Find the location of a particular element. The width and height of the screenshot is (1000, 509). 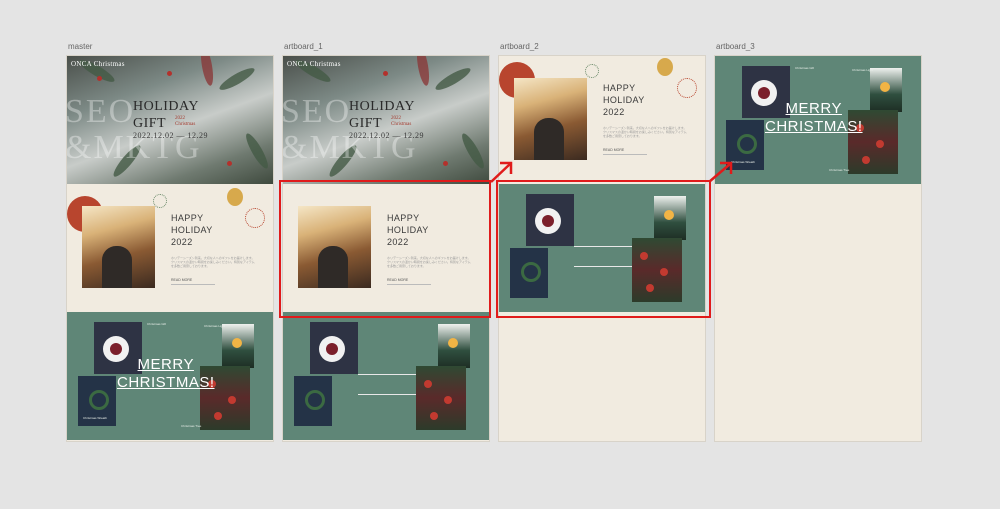

artboard-label-3: artboard_3 is located at coordinates (735, 46).